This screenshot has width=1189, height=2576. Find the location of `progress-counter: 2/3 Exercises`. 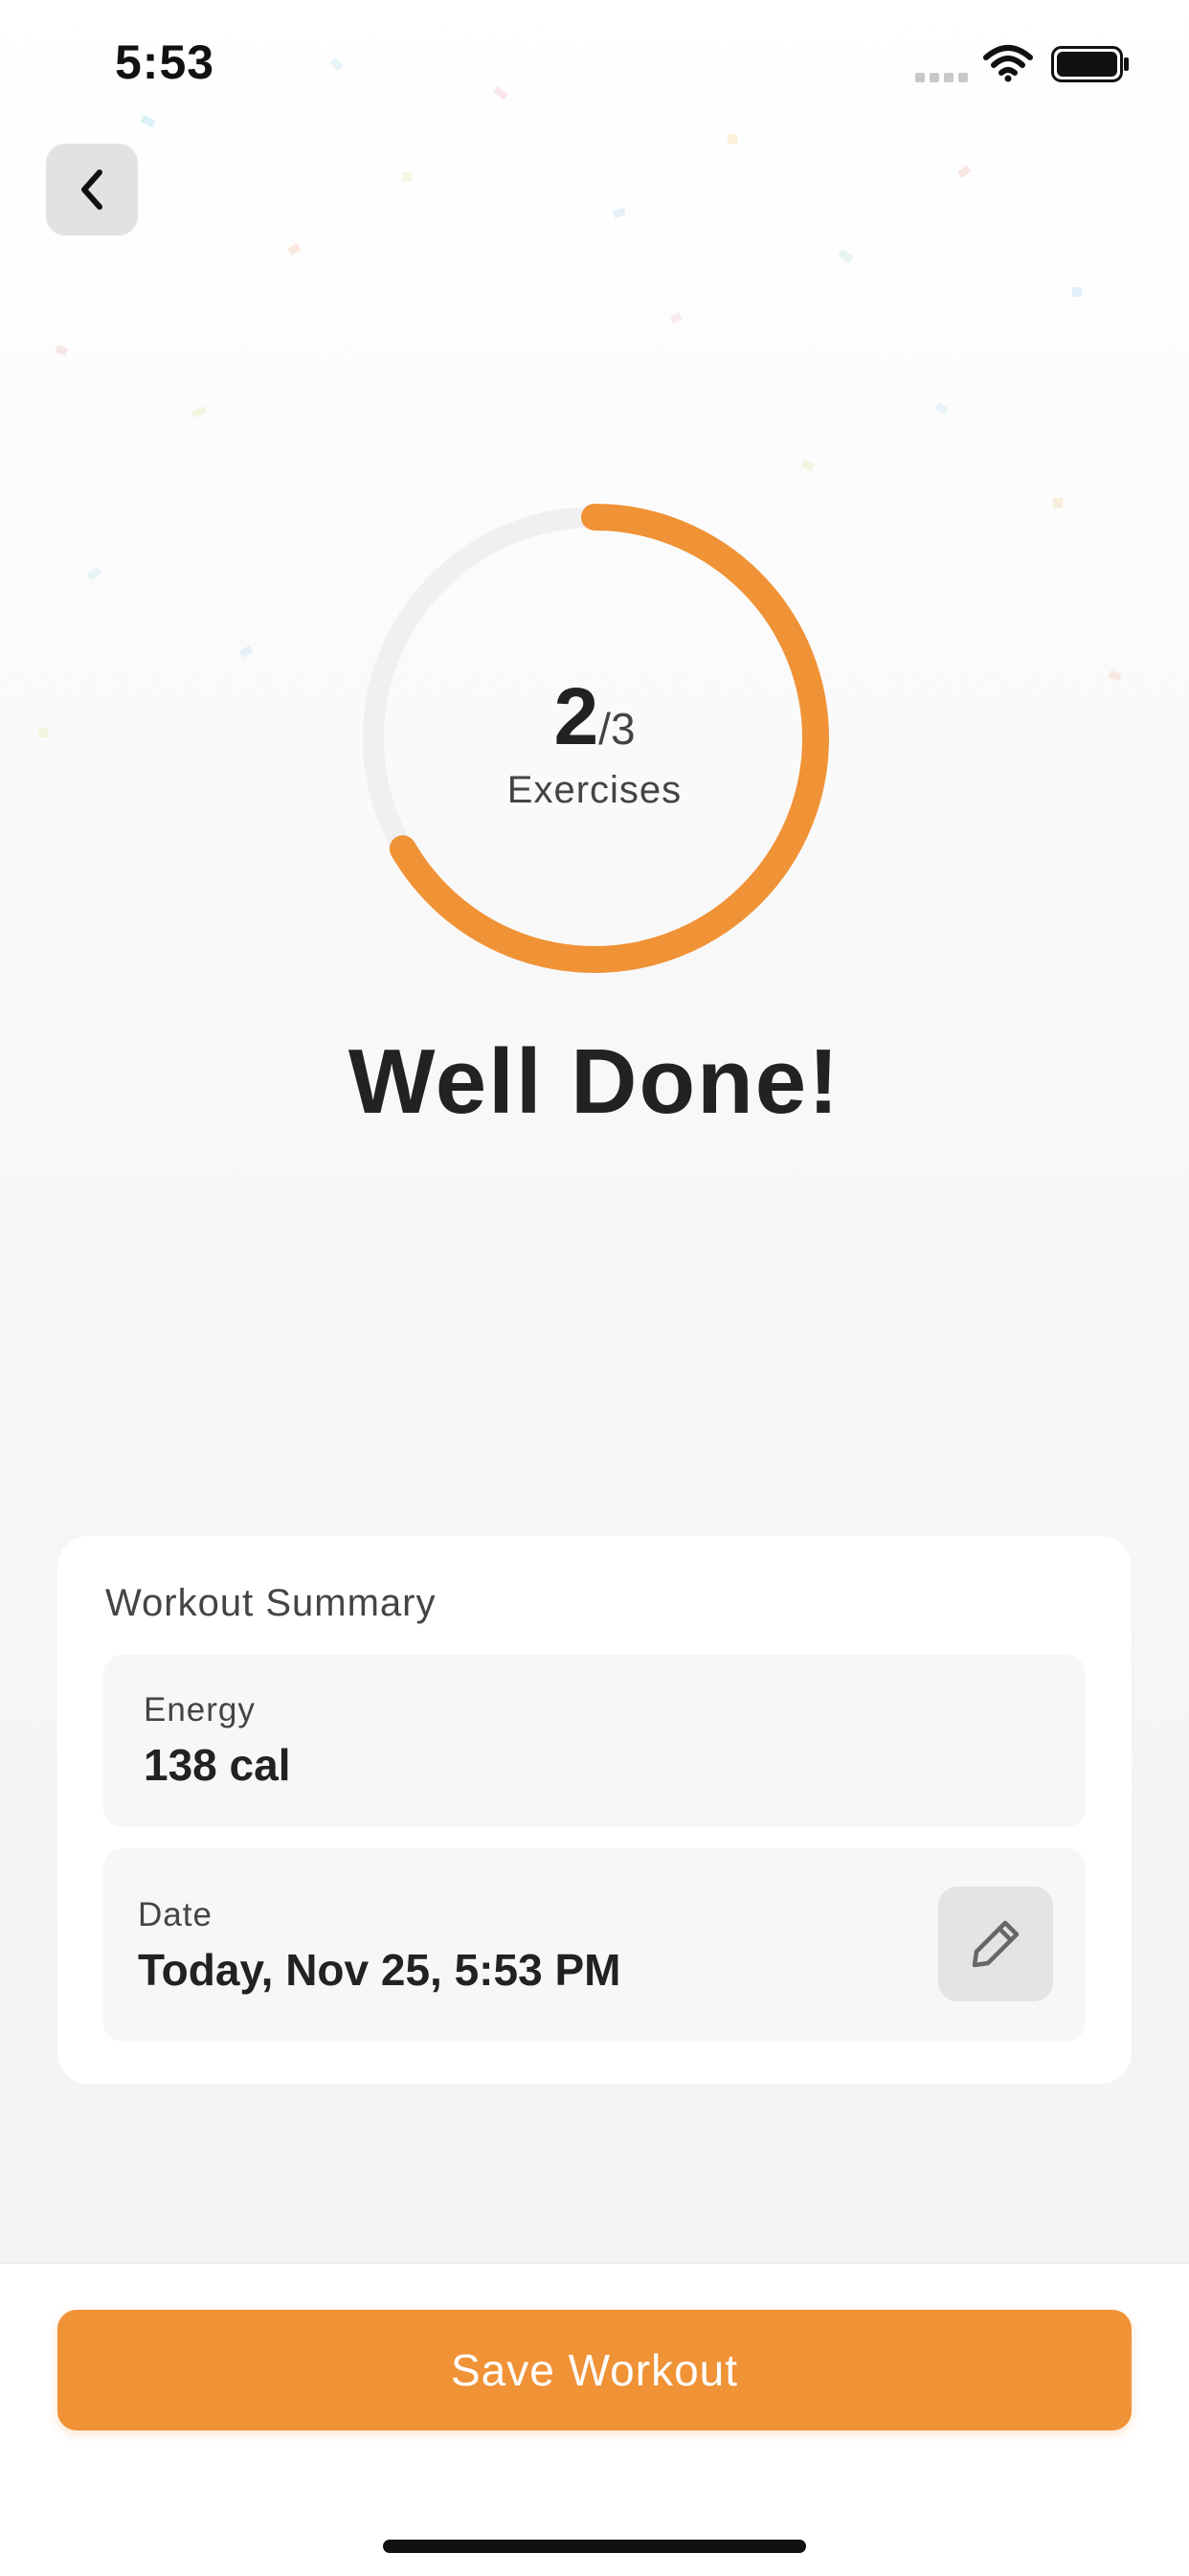

progress-counter: 2/3 Exercises is located at coordinates (594, 741).